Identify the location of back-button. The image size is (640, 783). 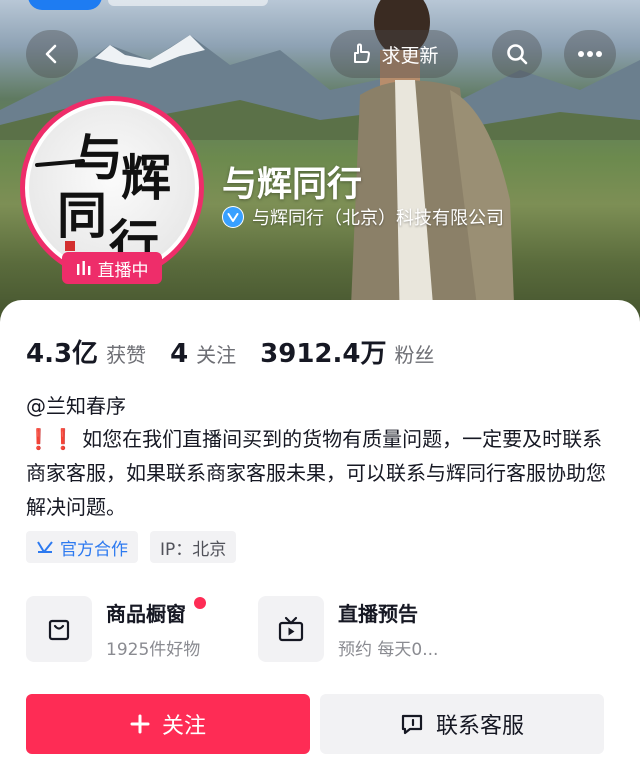
(52, 54).